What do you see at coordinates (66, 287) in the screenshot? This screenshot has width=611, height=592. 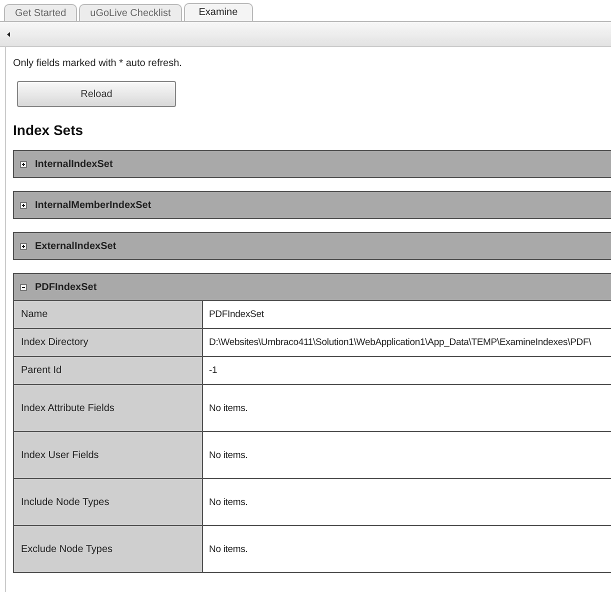 I see `index-set-name: PDFIndexSet` at bounding box center [66, 287].